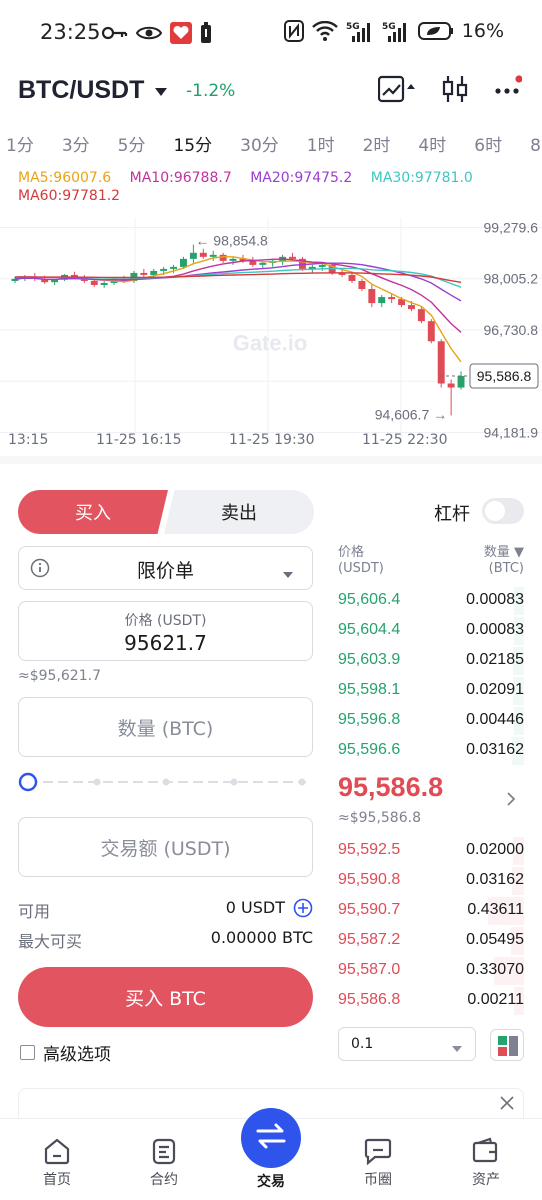  Describe the element at coordinates (271, 460) in the screenshot. I see `section-divider` at that location.